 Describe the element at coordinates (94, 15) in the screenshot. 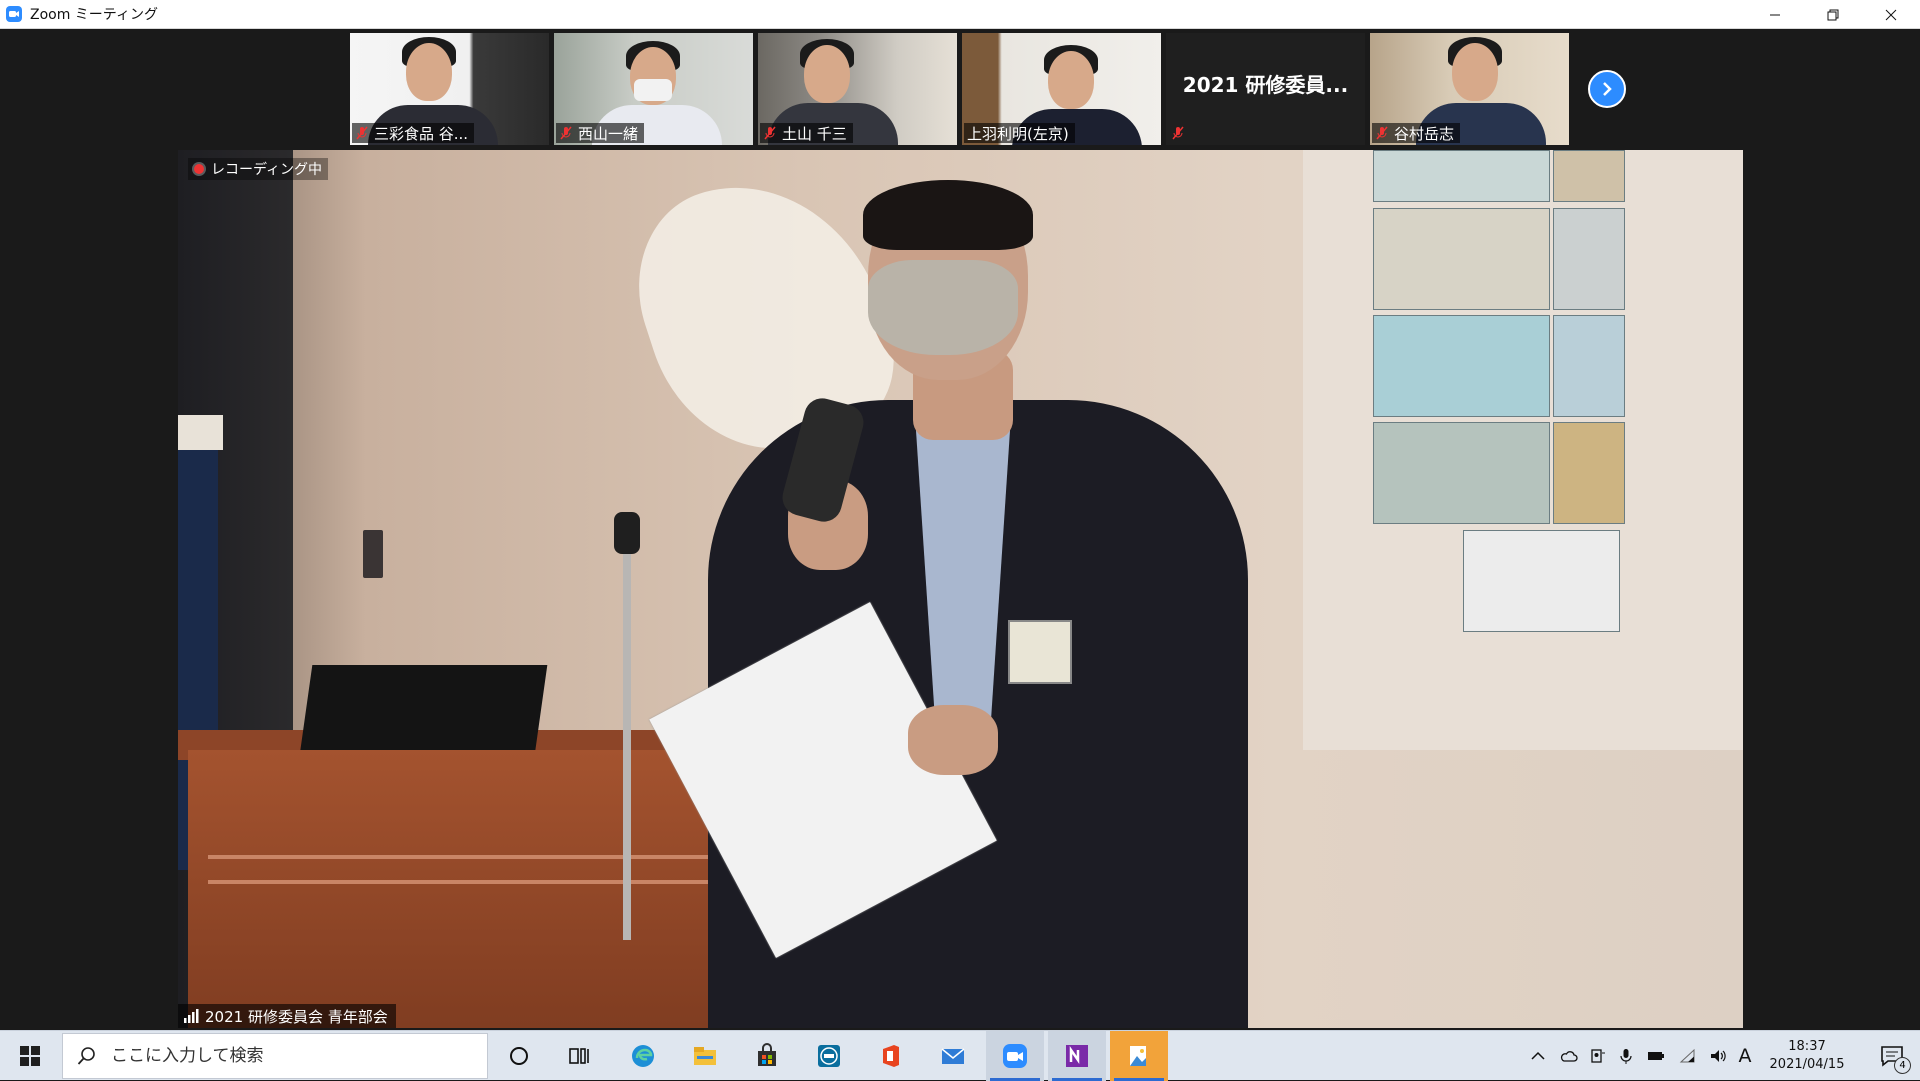

I see `window-title: Zoom ミーティング` at that location.